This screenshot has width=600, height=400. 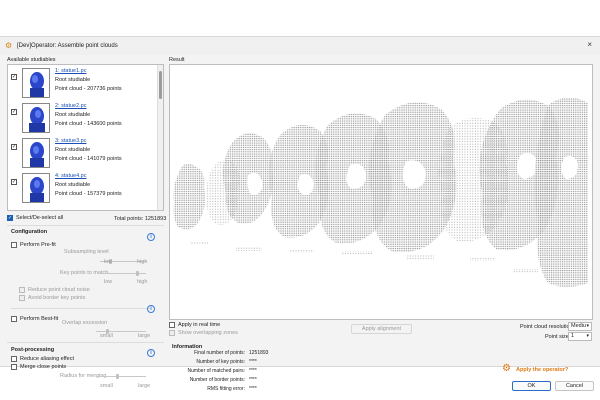 What do you see at coordinates (547, 327) in the screenshot?
I see `resolution-label: Point cloud resolution:` at bounding box center [547, 327].